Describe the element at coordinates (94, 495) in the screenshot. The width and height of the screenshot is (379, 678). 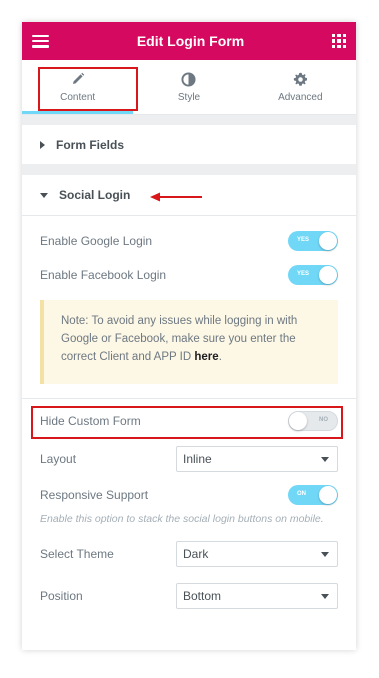
I see `responsive-label: Responsive Support` at that location.